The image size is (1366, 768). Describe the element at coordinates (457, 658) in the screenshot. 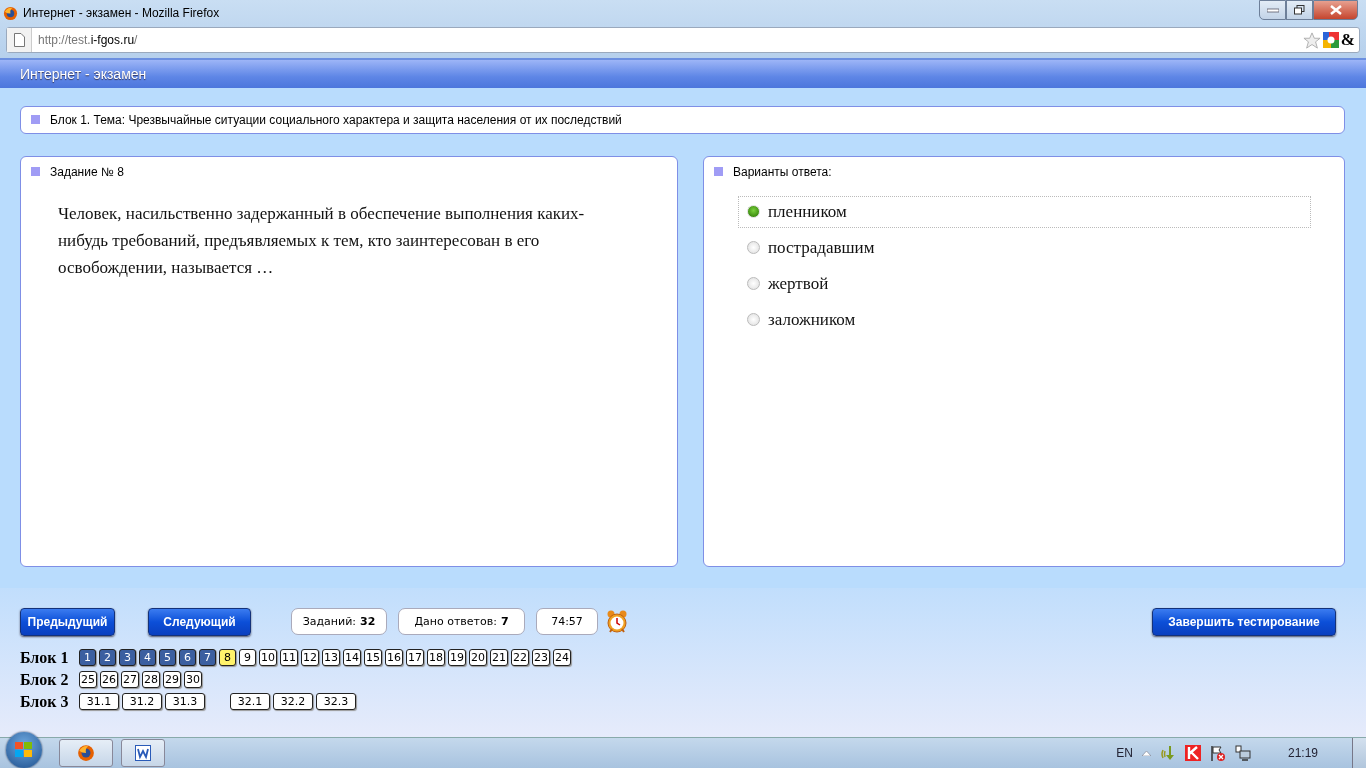

I see `question-number-button: 19` at that location.